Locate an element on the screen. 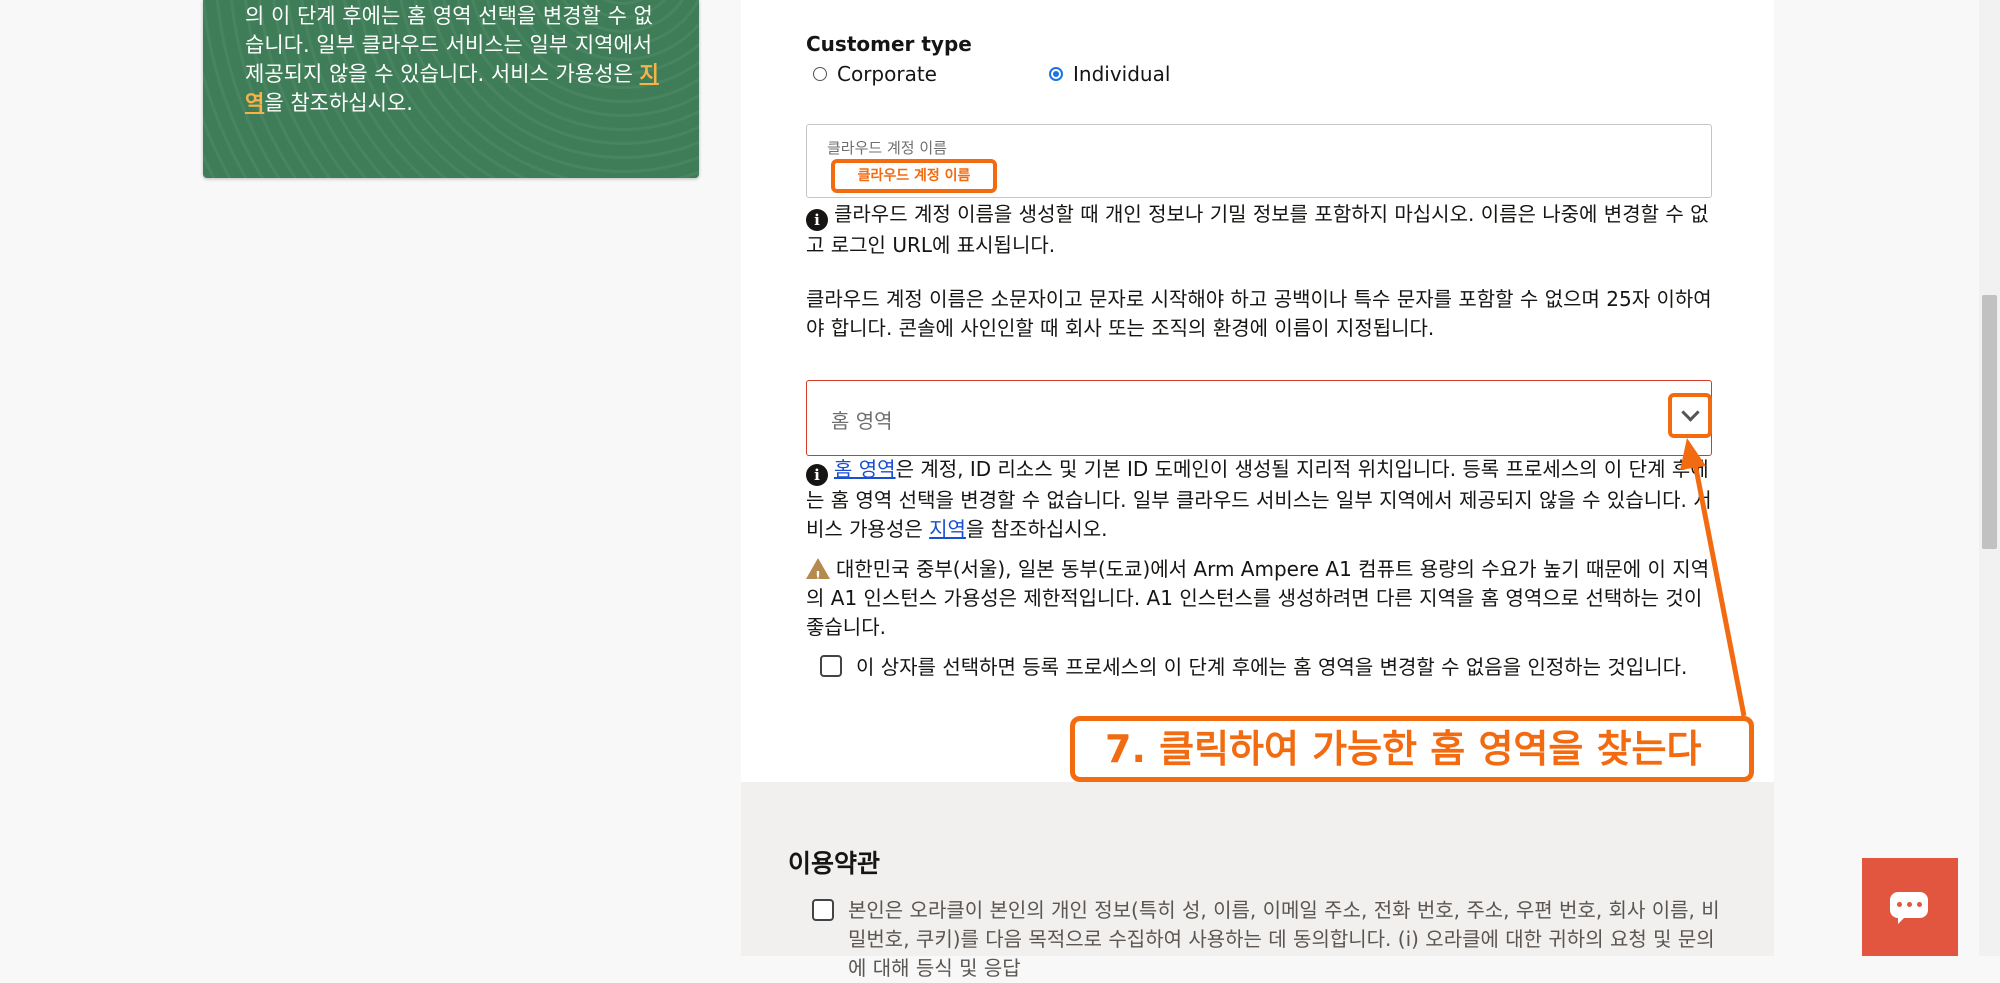  home-region-link: 홈 영역 is located at coordinates (865, 469).